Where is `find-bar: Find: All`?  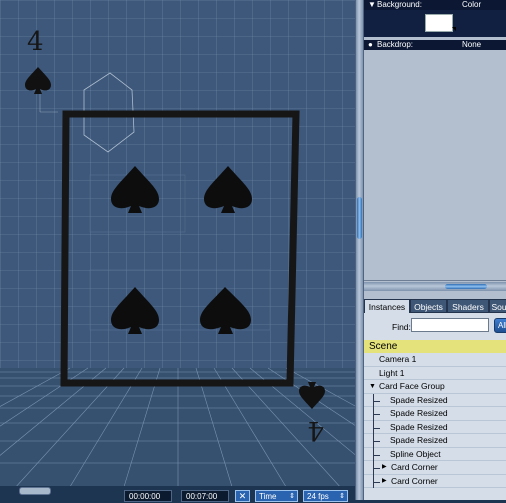
find-bar: Find: All is located at coordinates (435, 326).